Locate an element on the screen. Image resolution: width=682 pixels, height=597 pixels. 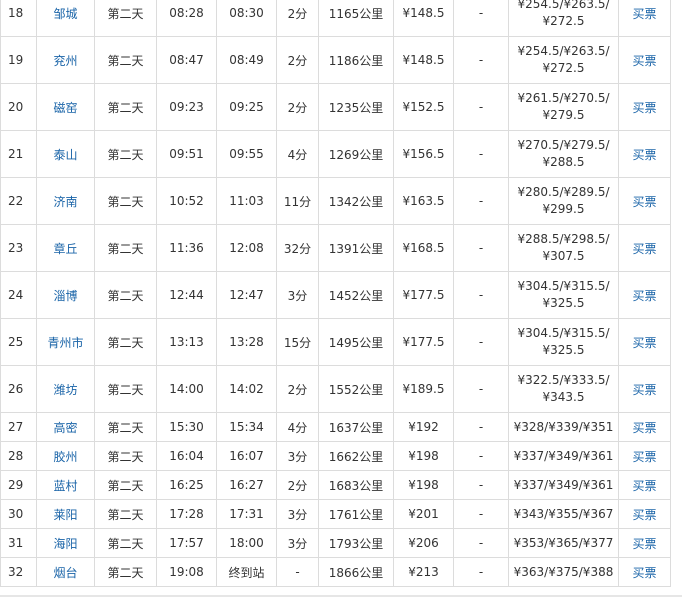
departure-time: 12:08 is located at coordinates (246, 248).